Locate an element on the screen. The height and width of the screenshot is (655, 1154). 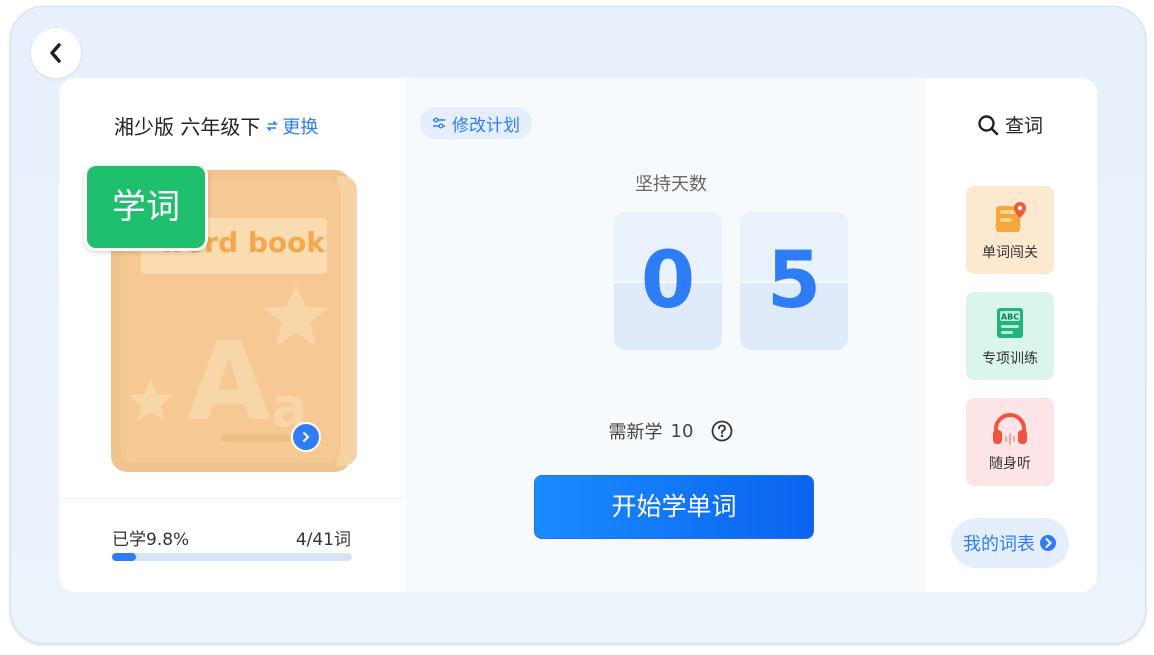
streak-digit-card: 5 is located at coordinates (794, 281).